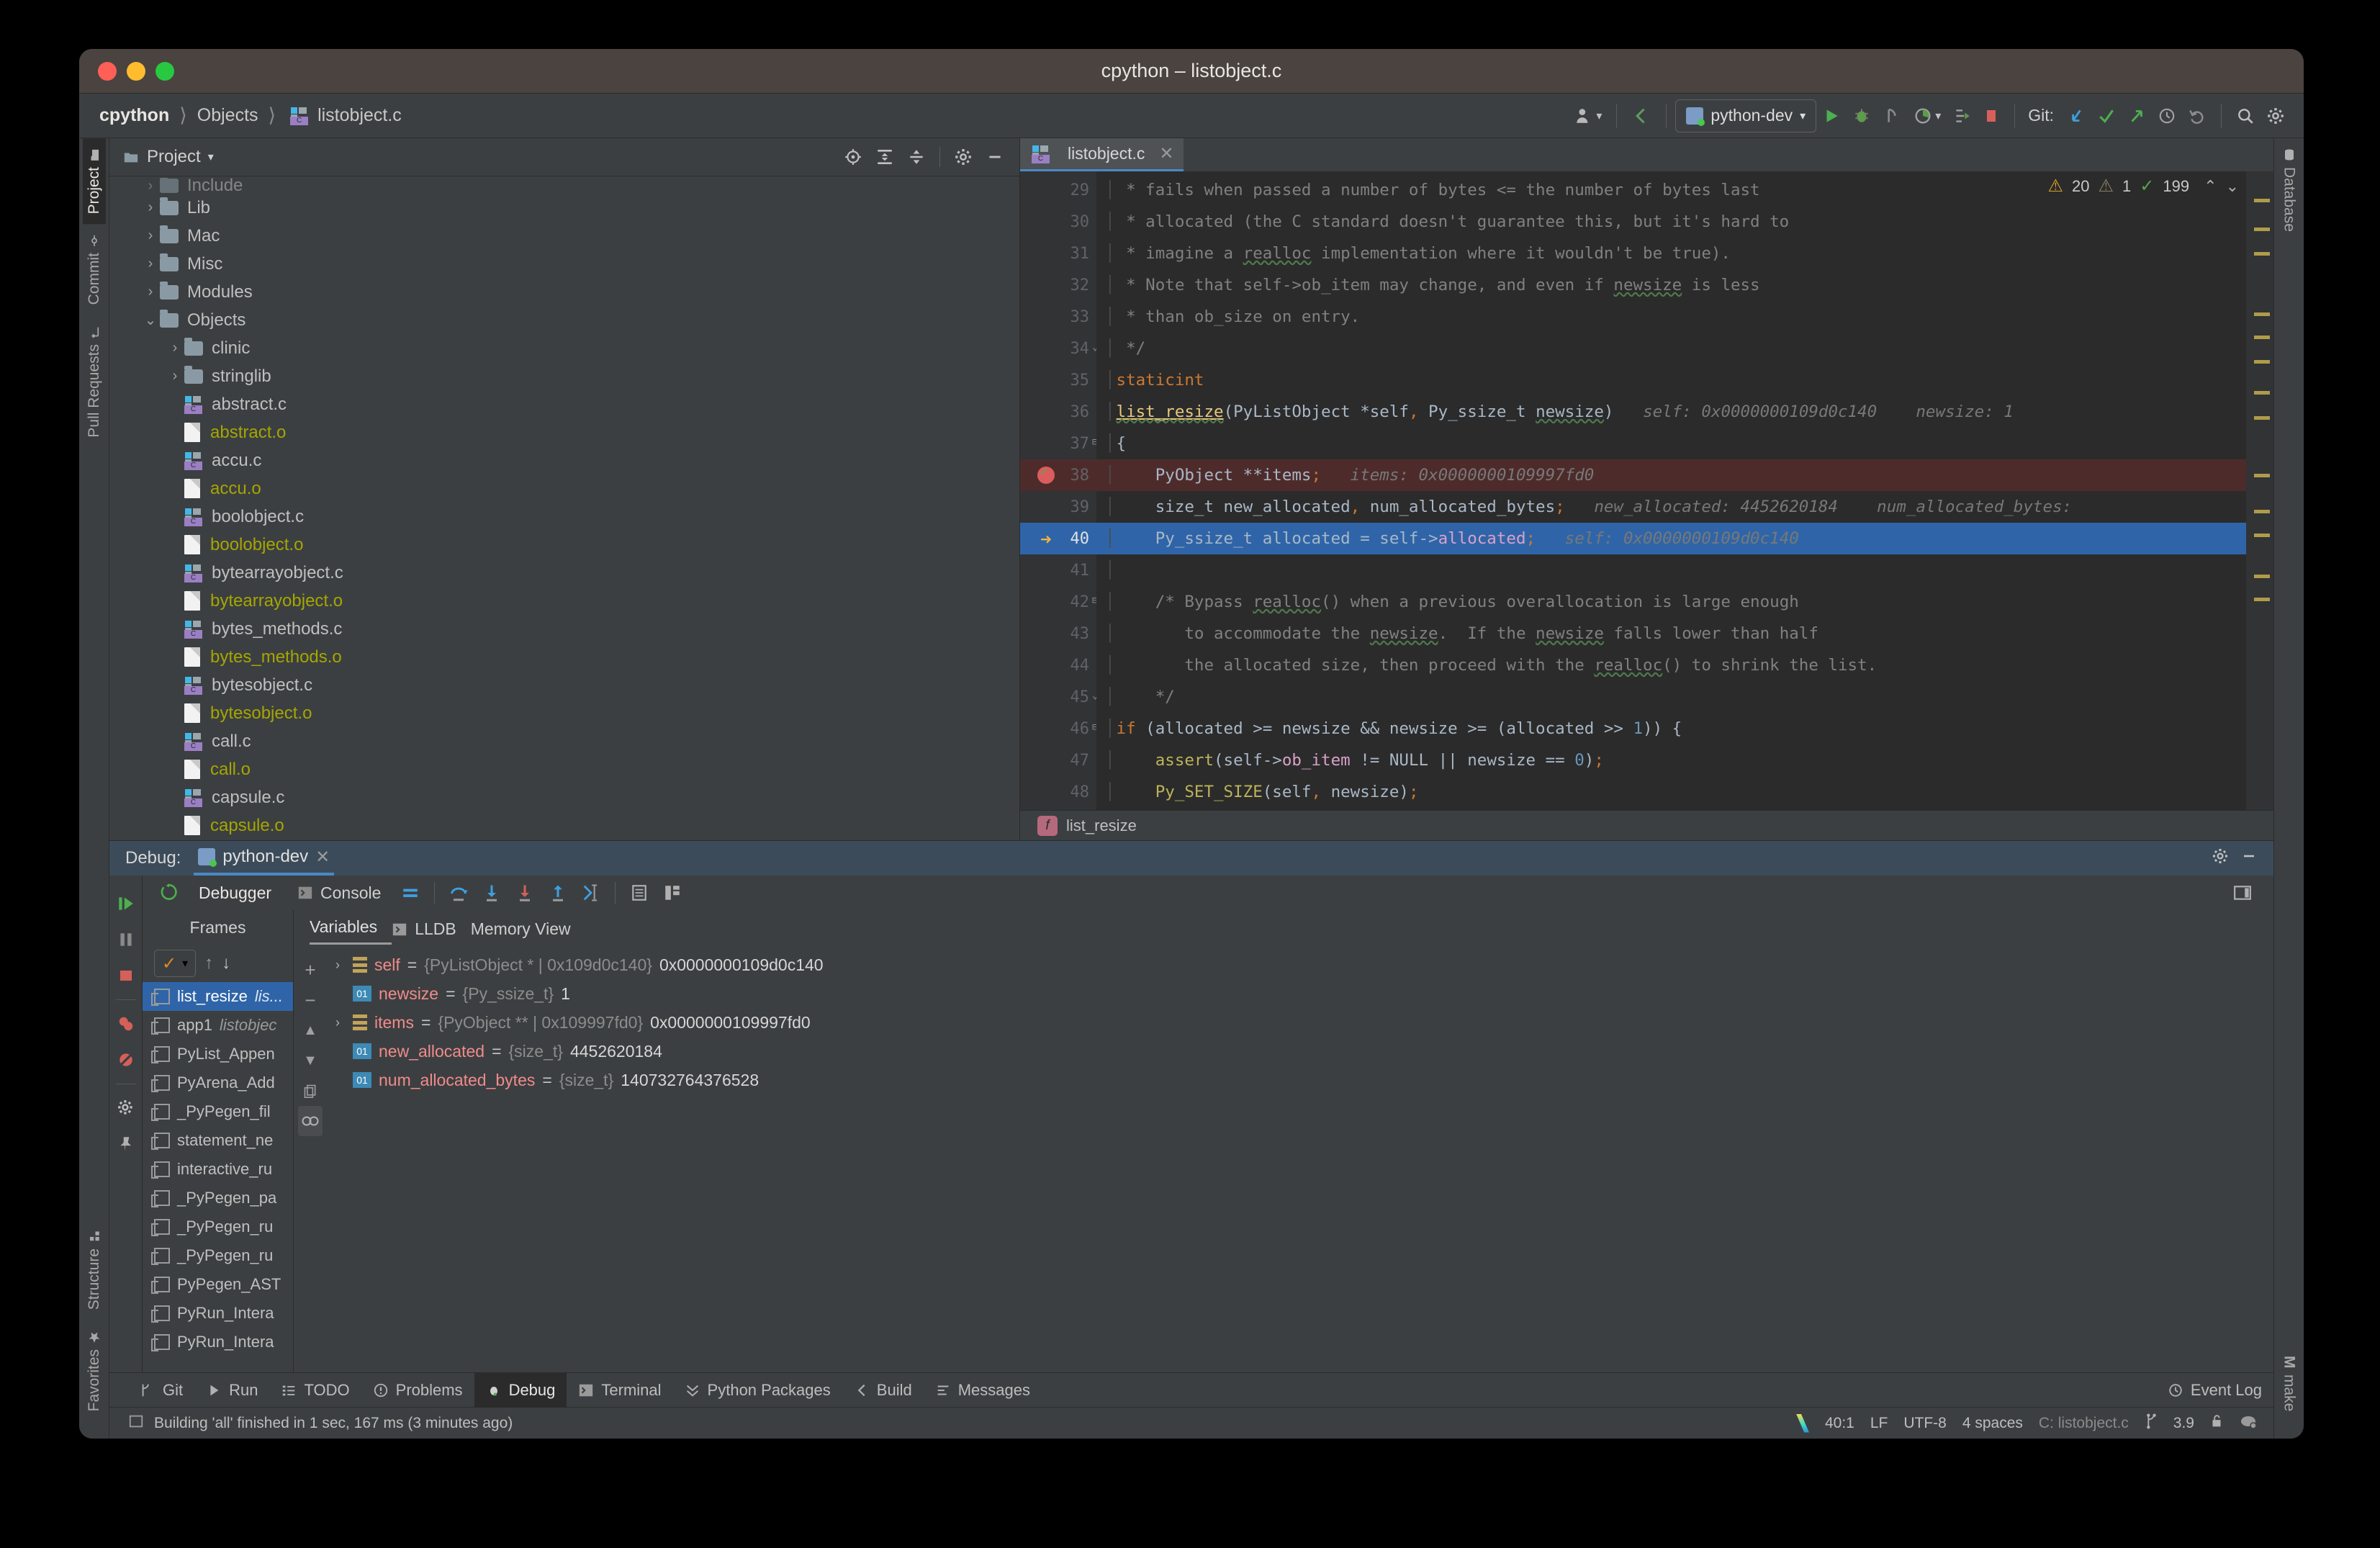 This screenshot has height=1548, width=2380. I want to click on code-line: │ static int, so click(1671, 380).